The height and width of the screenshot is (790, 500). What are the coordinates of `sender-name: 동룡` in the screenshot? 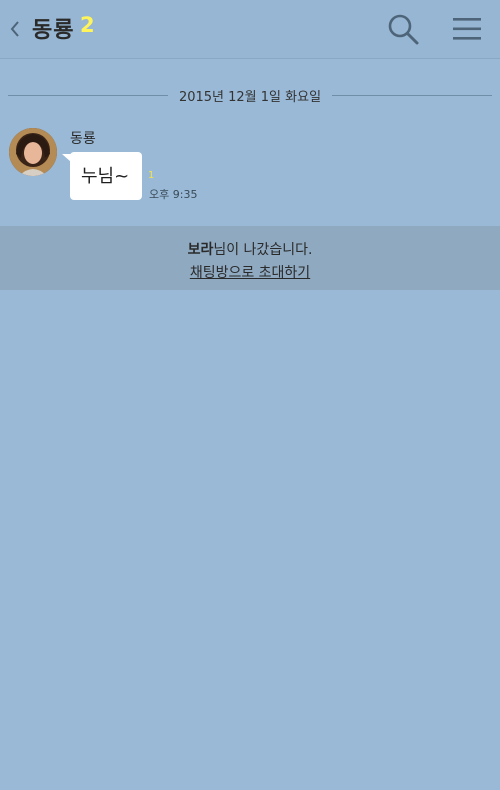 It's located at (83, 139).